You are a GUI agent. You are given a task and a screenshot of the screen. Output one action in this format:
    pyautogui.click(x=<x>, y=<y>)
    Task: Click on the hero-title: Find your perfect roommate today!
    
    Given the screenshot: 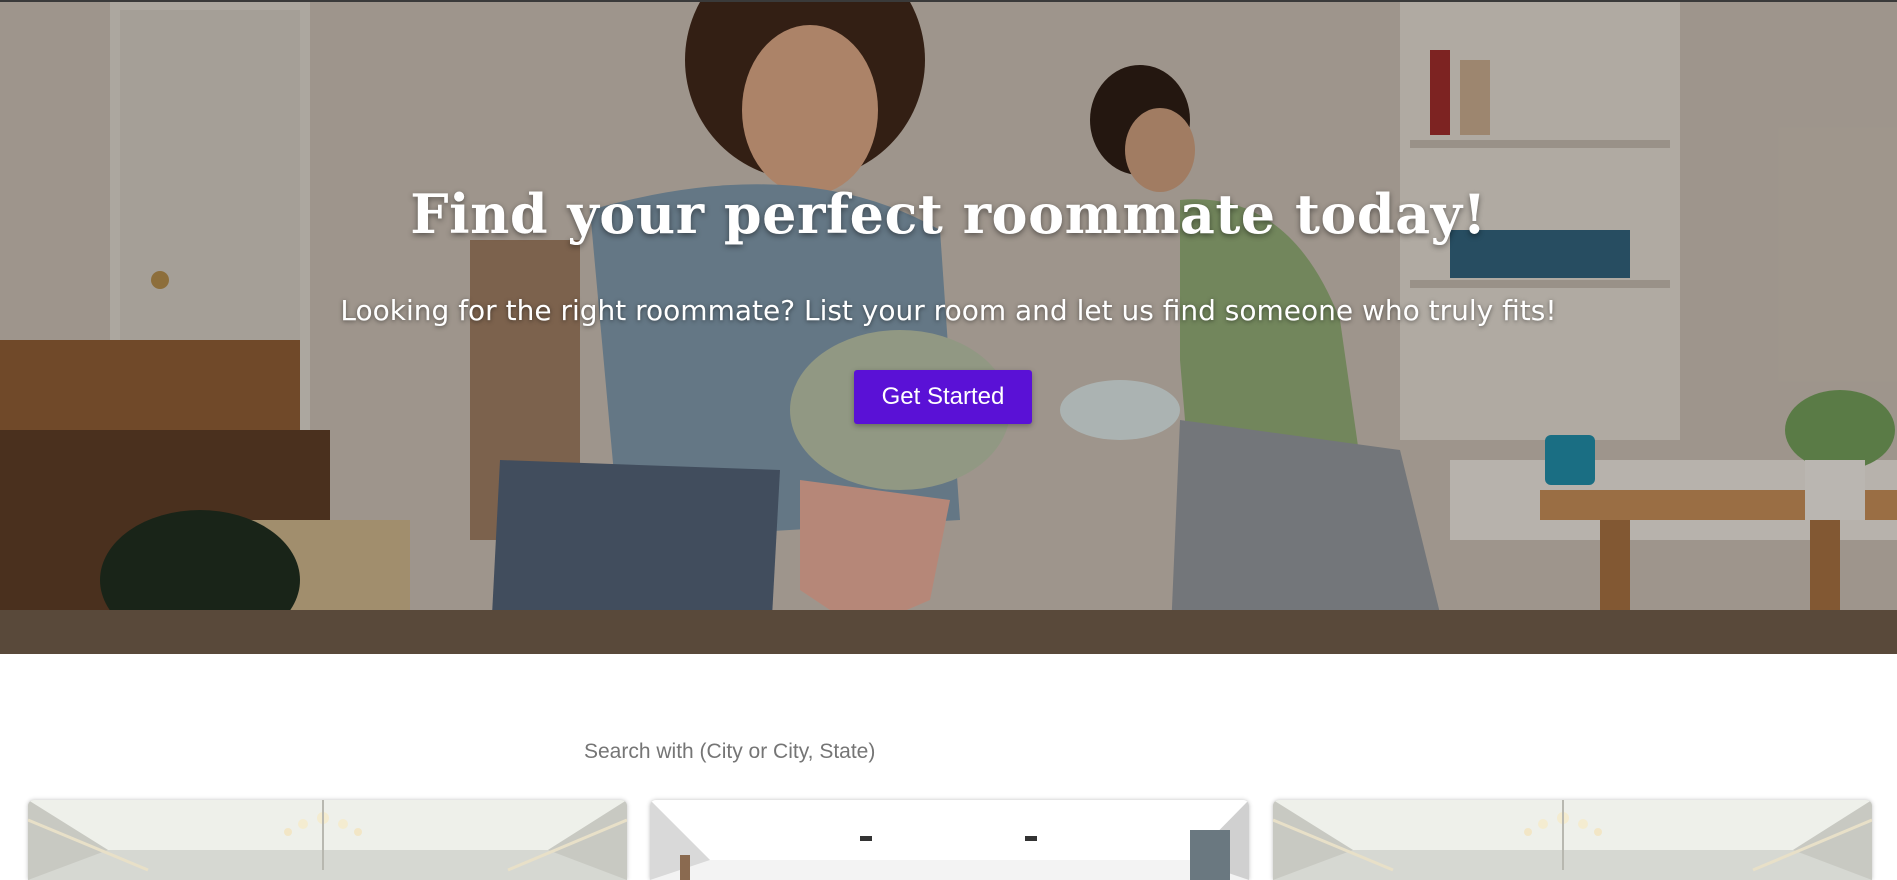 What is the action you would take?
    pyautogui.click(x=948, y=214)
    